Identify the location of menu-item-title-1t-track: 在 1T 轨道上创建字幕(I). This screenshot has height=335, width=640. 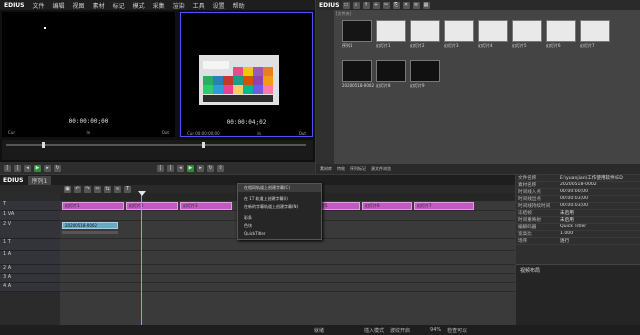
(279, 199).